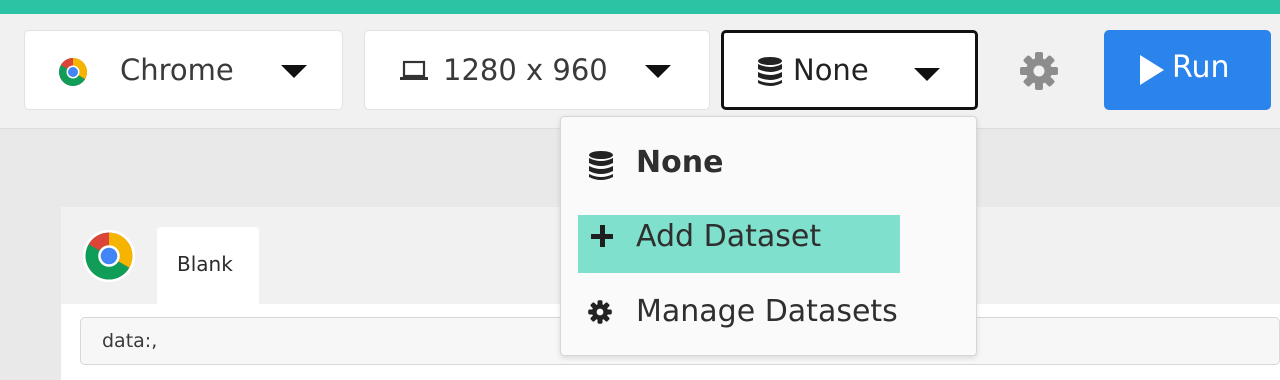 The width and height of the screenshot is (1280, 380). I want to click on play-icon, so click(1152, 70).